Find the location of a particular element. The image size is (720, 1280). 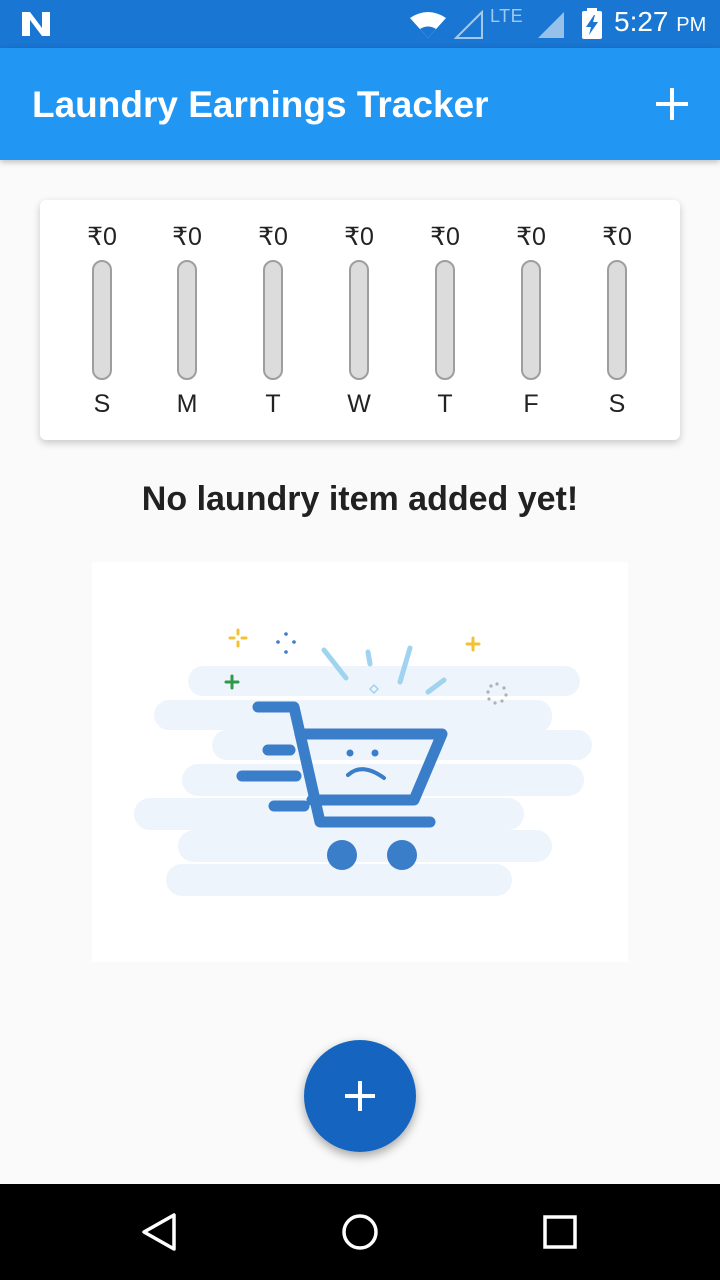

nav-home-button is located at coordinates (360, 1232).